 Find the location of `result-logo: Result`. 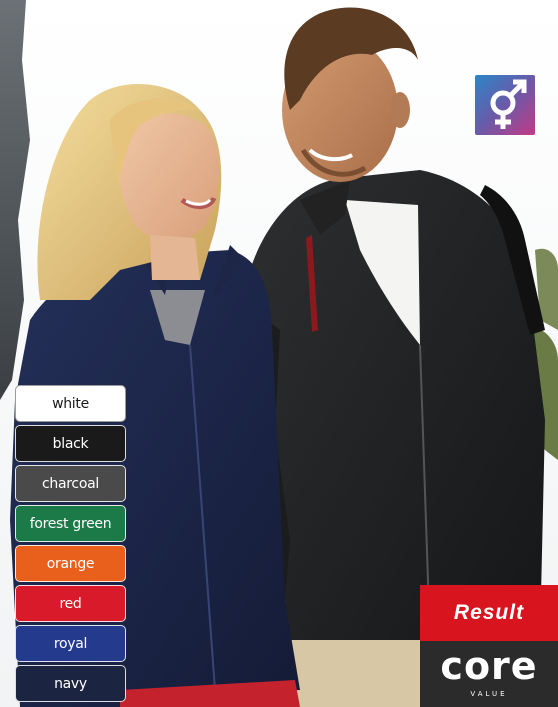

result-logo: Result is located at coordinates (489, 613).